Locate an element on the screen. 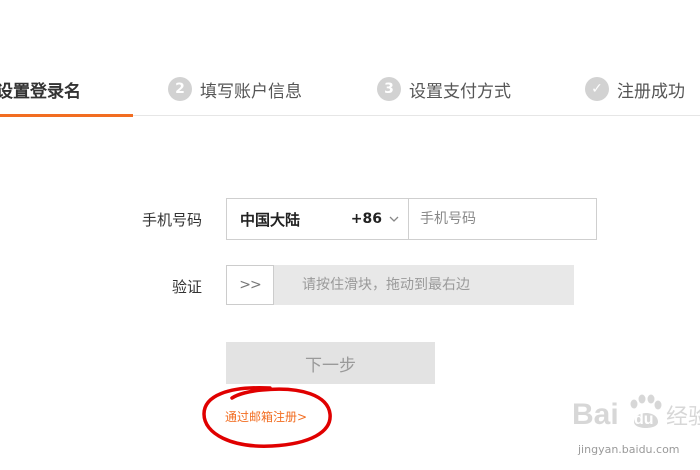 The width and height of the screenshot is (700, 470). slider-captcha: >> 请按住滑块，拖动到最右边 is located at coordinates (400, 285).